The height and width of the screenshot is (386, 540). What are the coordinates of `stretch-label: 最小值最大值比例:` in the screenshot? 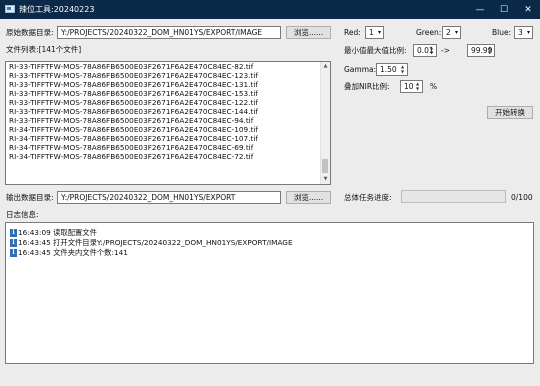 It's located at (375, 50).